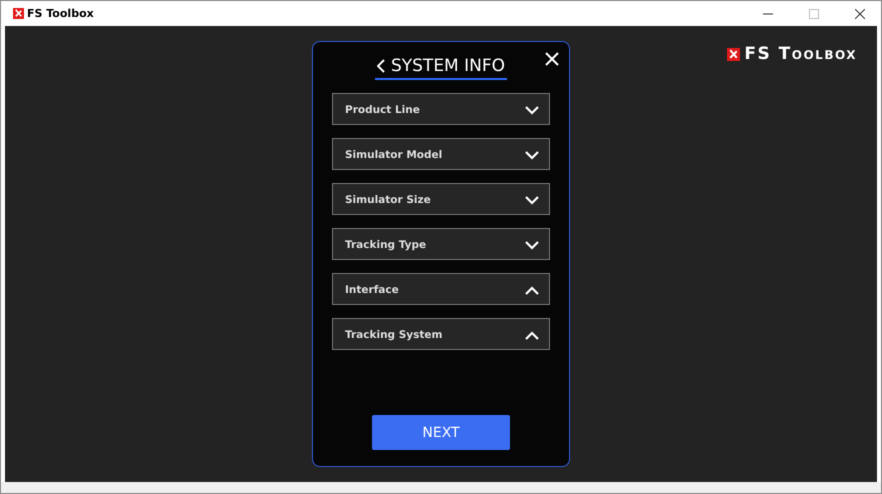  Describe the element at coordinates (441, 244) in the screenshot. I see `dropdown: Tracking Type` at that location.